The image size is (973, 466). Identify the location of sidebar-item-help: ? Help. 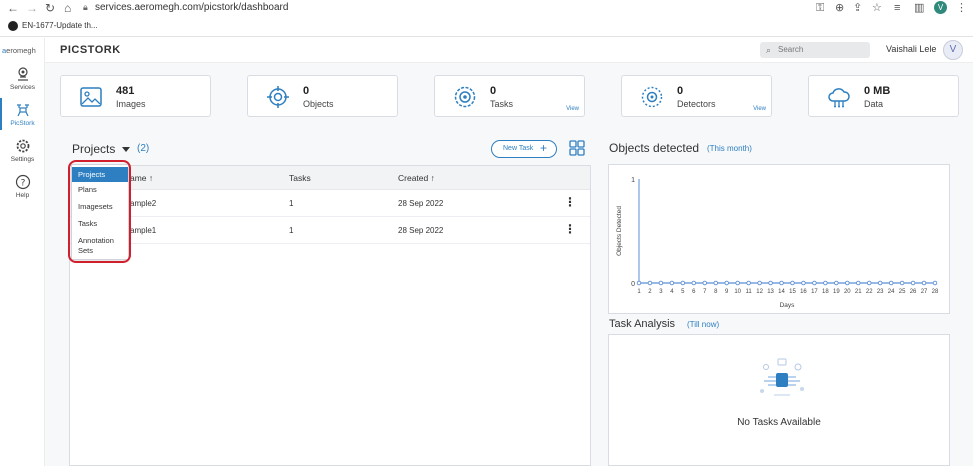
(22, 186).